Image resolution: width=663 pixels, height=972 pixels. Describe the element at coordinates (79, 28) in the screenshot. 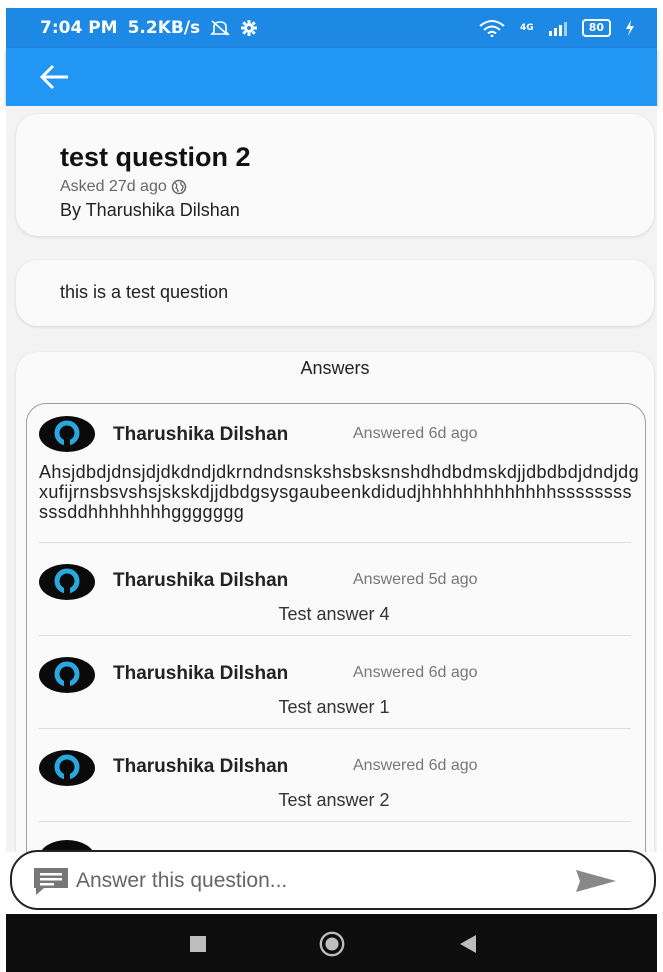

I see `status-time: 7:04 PM` at that location.